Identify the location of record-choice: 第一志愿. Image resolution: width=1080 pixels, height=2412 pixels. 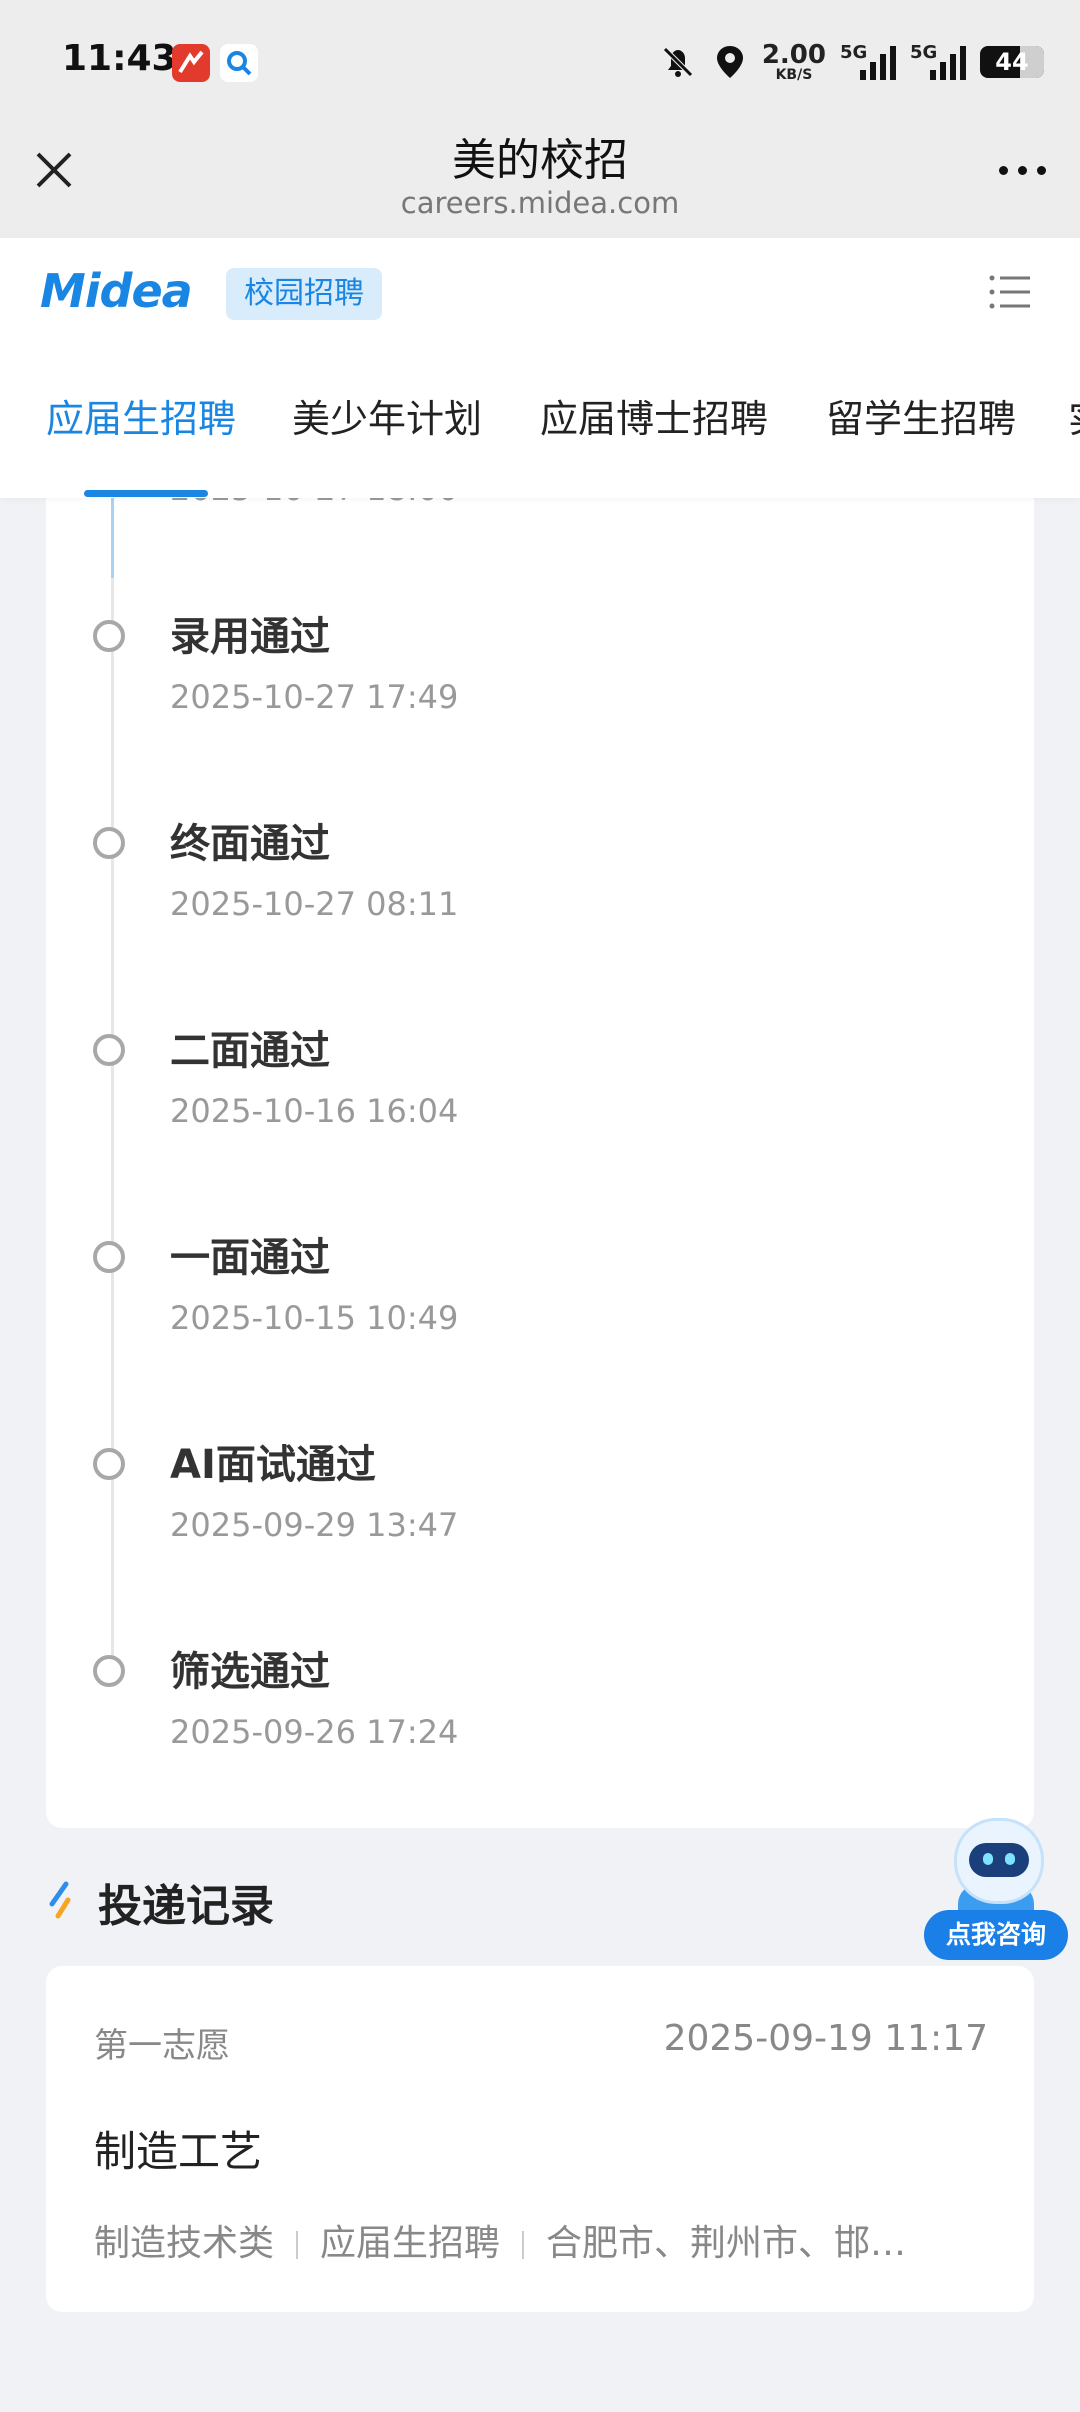
(162, 2046).